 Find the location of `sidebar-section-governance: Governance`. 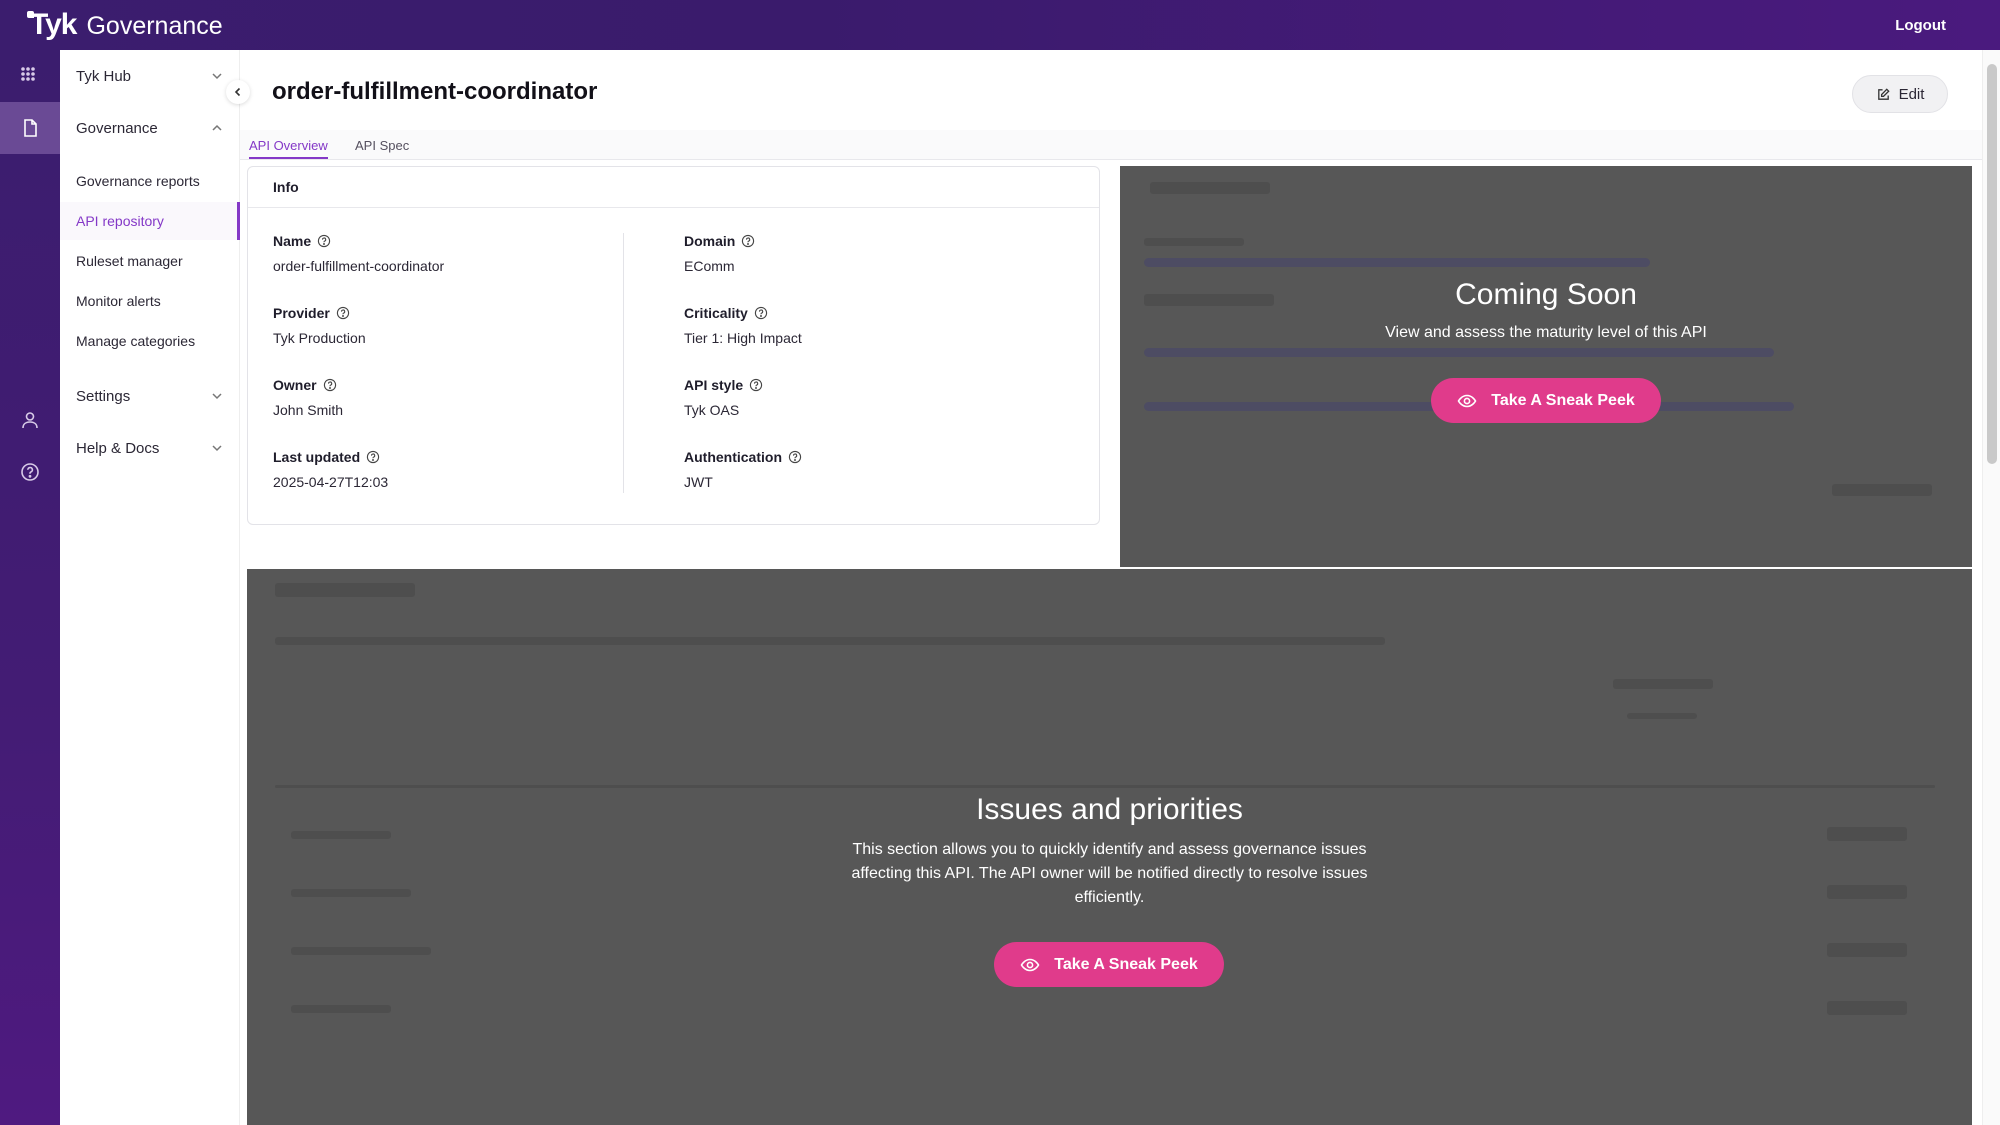

sidebar-section-governance: Governance is located at coordinates (150, 128).